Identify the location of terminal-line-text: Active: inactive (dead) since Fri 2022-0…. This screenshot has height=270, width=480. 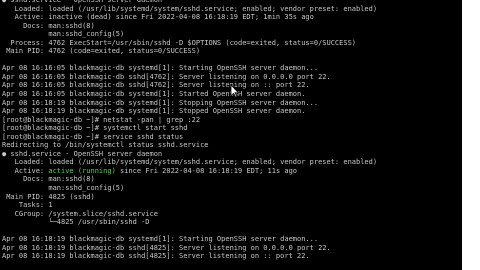
(158, 17).